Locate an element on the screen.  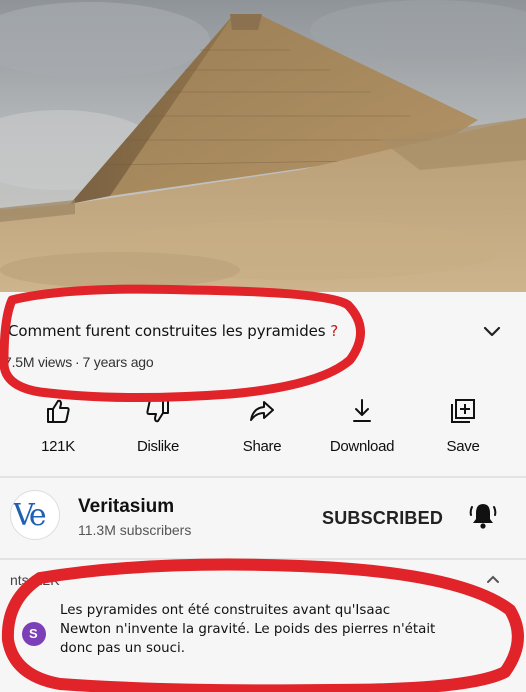
video-title-text: Comment furent construites les pyramides is located at coordinates (169, 331).